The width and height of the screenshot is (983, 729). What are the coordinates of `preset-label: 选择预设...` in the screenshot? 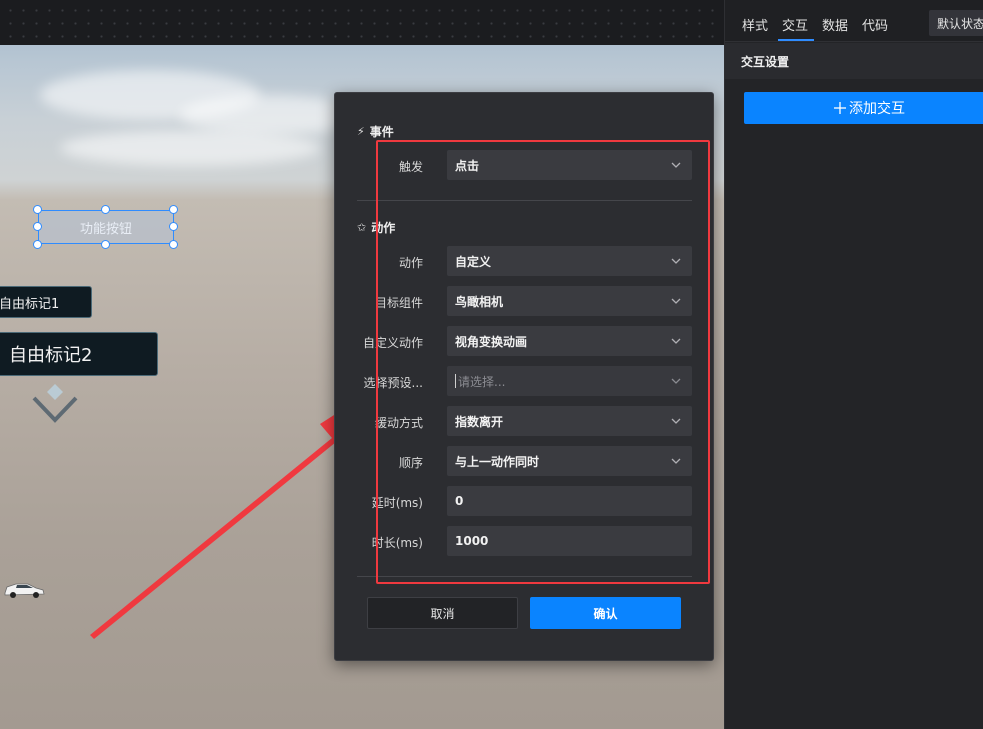 It's located at (393, 383).